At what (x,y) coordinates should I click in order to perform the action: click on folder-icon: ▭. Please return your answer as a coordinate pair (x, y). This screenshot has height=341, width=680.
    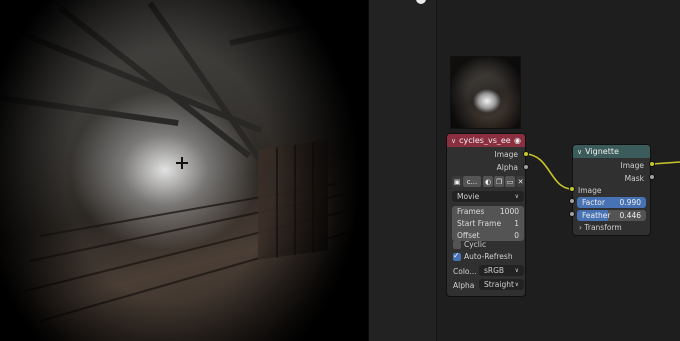
    Looking at the image, I should click on (510, 181).